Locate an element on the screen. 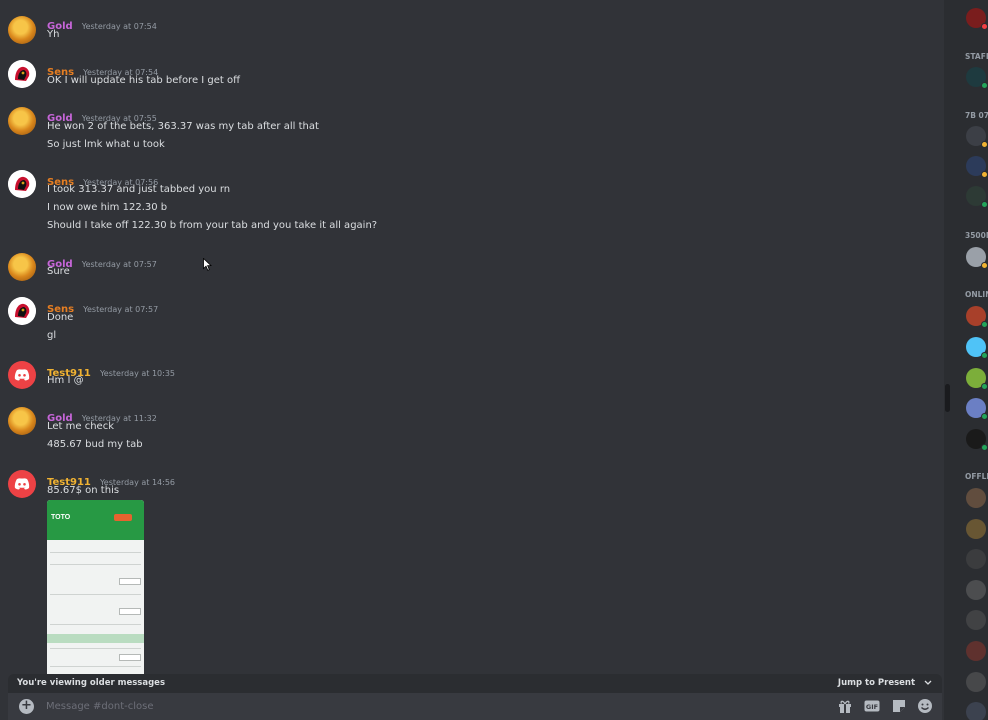 The height and width of the screenshot is (720, 988). message-text: Done is located at coordinates (60, 317).